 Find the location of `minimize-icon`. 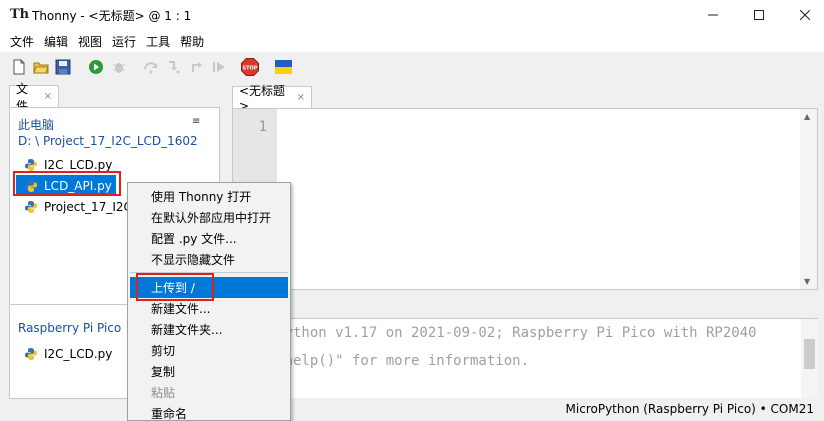

minimize-icon is located at coordinates (713, 15).